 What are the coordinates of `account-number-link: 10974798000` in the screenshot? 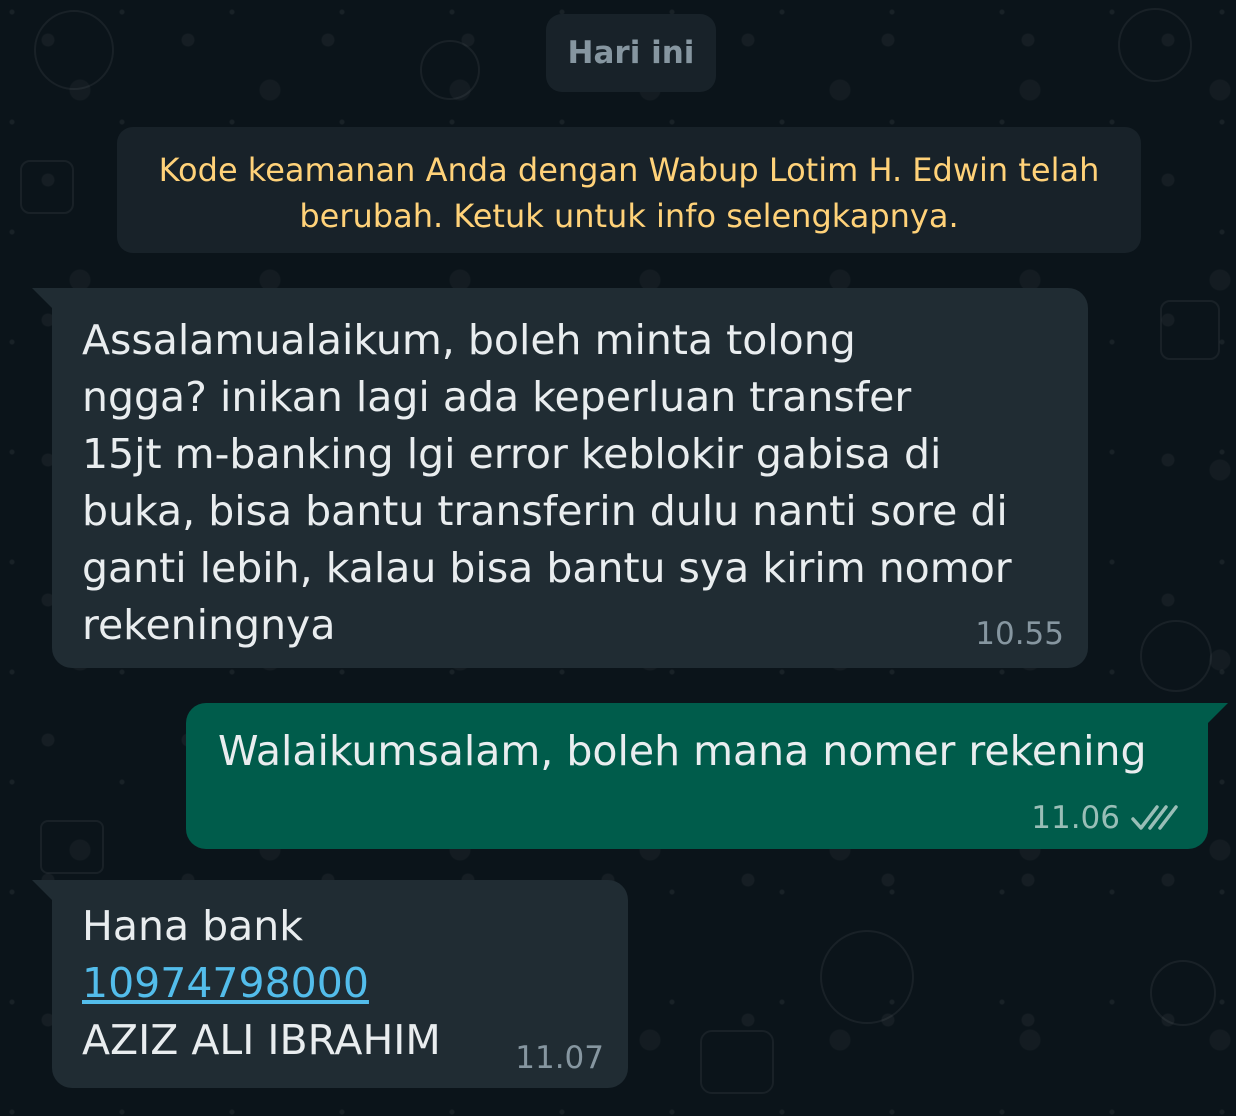 It's located at (340, 983).